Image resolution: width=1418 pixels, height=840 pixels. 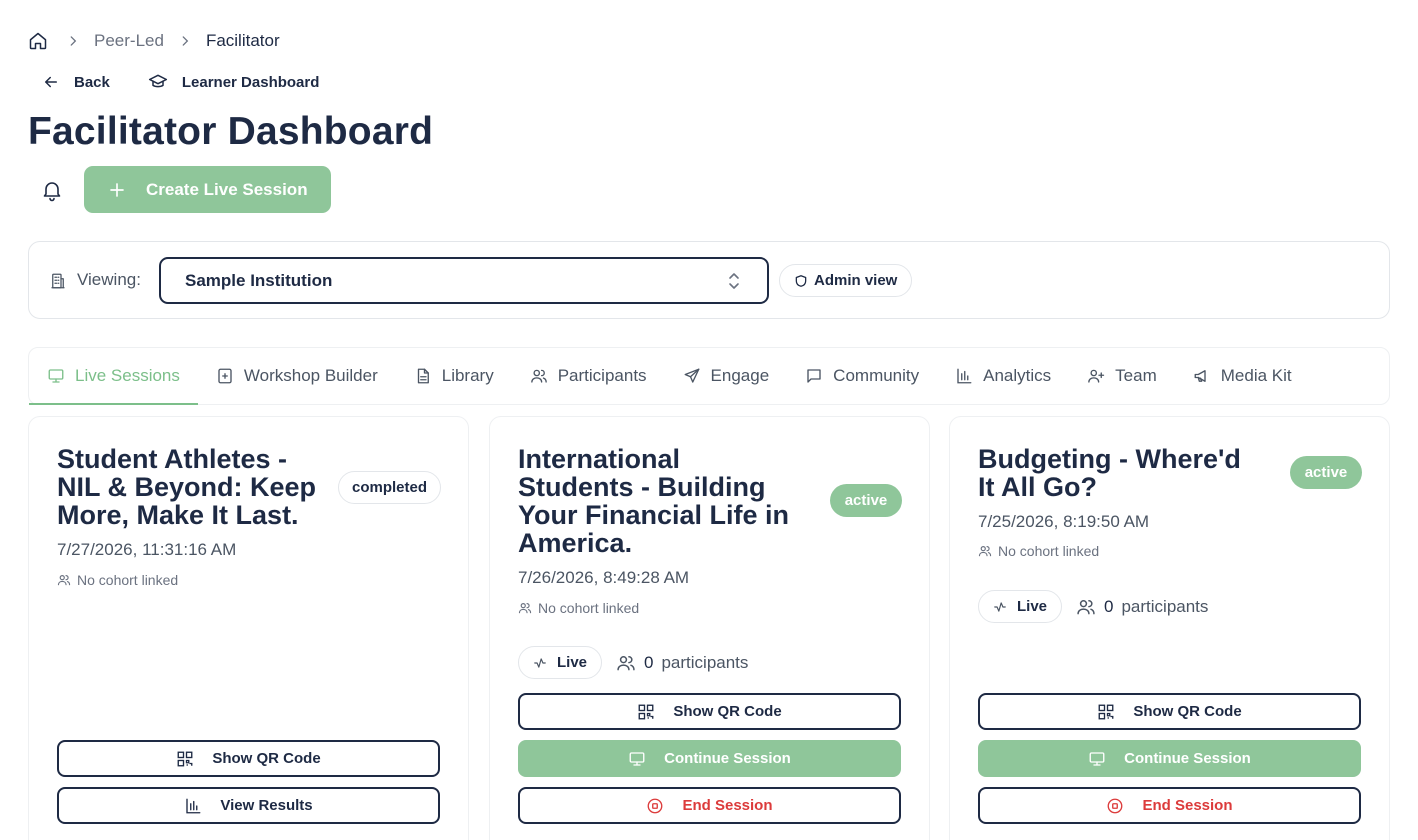 What do you see at coordinates (225, 376) in the screenshot?
I see `square-plus-icon` at bounding box center [225, 376].